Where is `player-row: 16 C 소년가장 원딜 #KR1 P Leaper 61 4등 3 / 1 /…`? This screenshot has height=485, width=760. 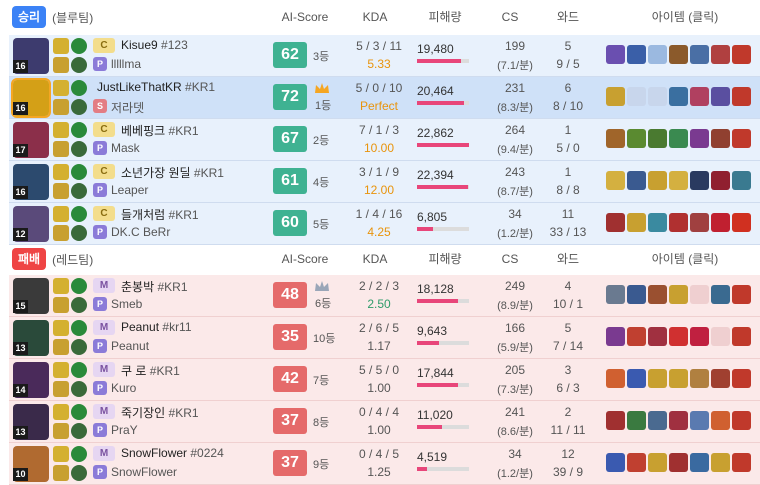 player-row: 16 C 소년가장 원딜 #KR1 P Leaper 61 4등 3 / 1 /… is located at coordinates (384, 182).